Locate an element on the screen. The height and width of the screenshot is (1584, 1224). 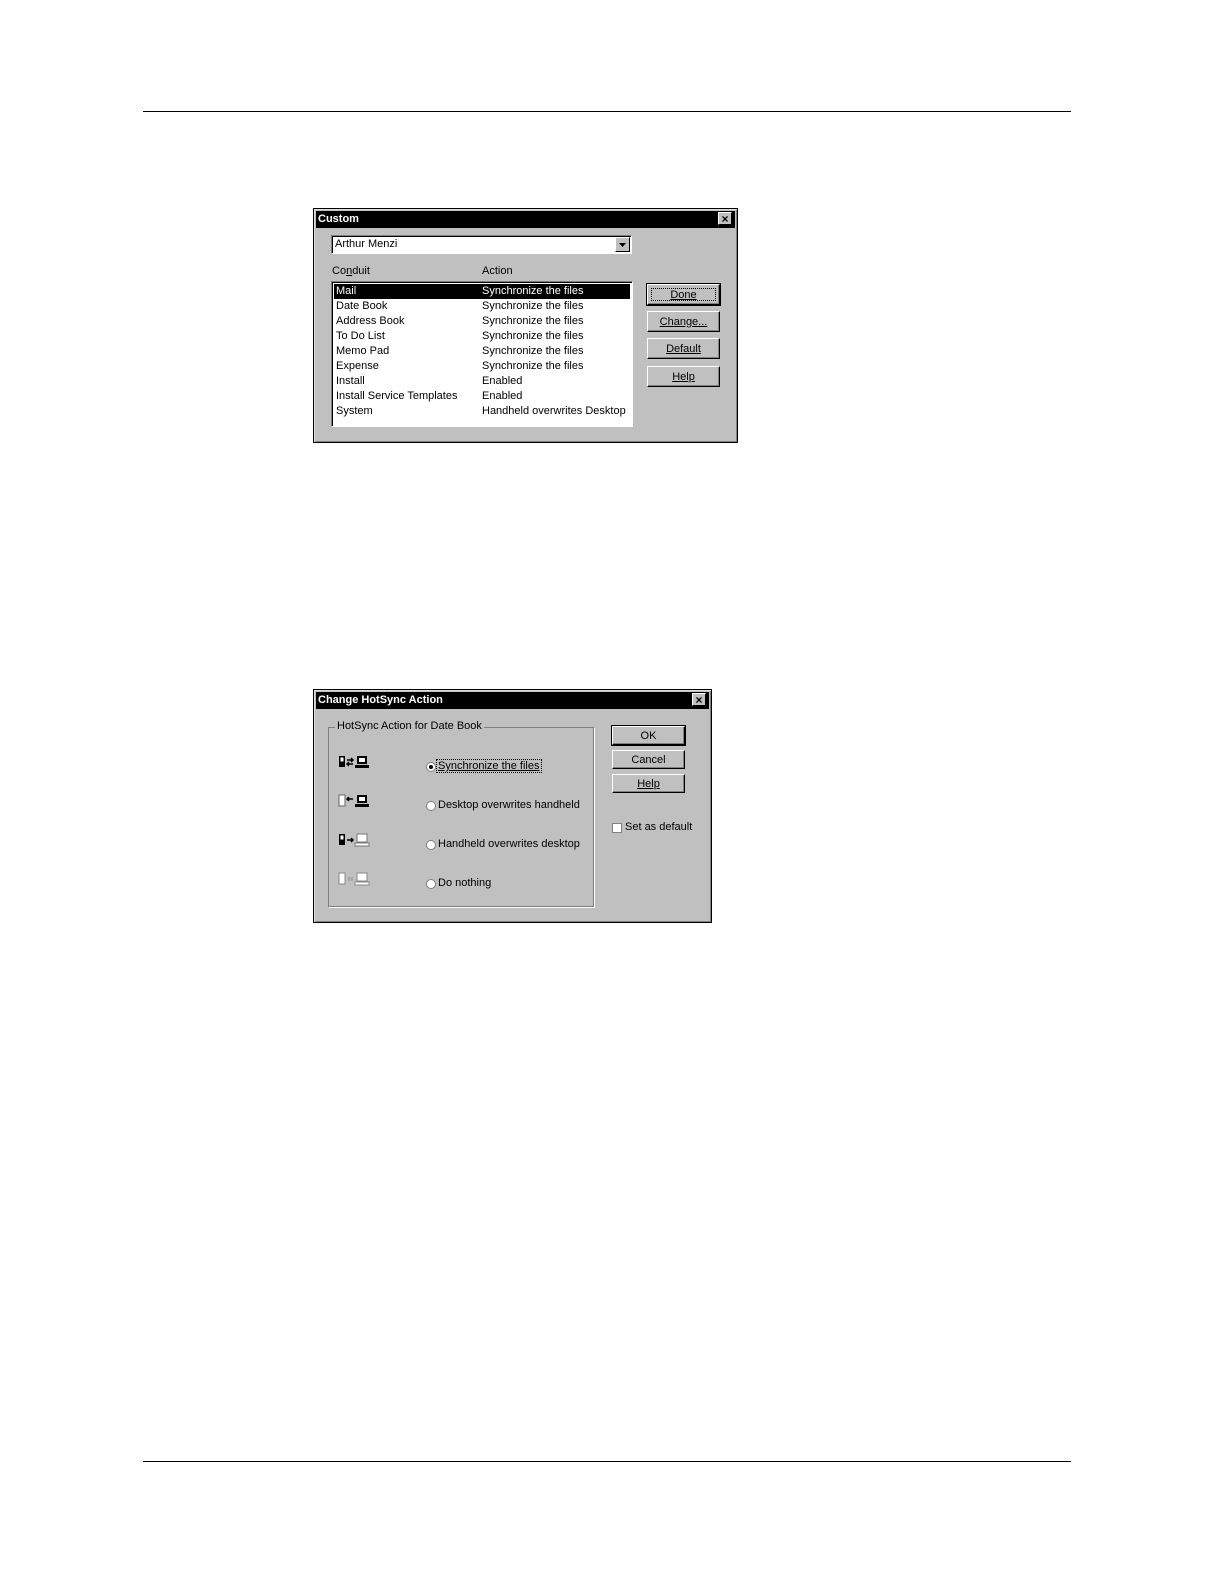
done-button: Done is located at coordinates (683, 294).